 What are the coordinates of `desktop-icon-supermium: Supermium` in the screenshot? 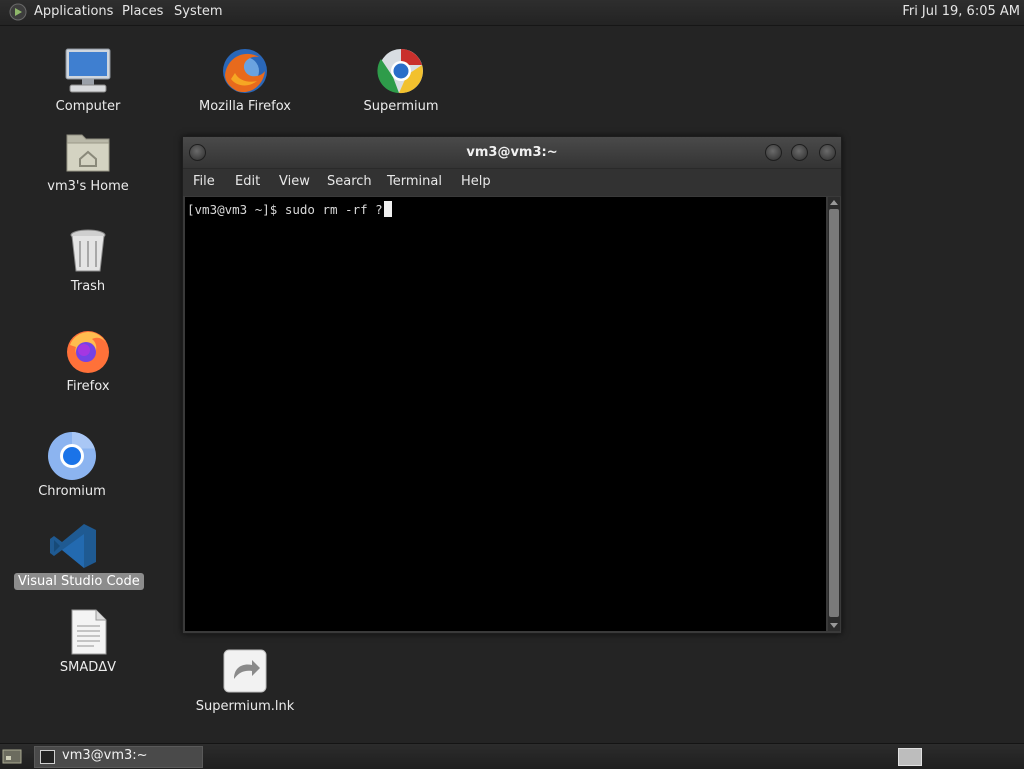 It's located at (401, 80).